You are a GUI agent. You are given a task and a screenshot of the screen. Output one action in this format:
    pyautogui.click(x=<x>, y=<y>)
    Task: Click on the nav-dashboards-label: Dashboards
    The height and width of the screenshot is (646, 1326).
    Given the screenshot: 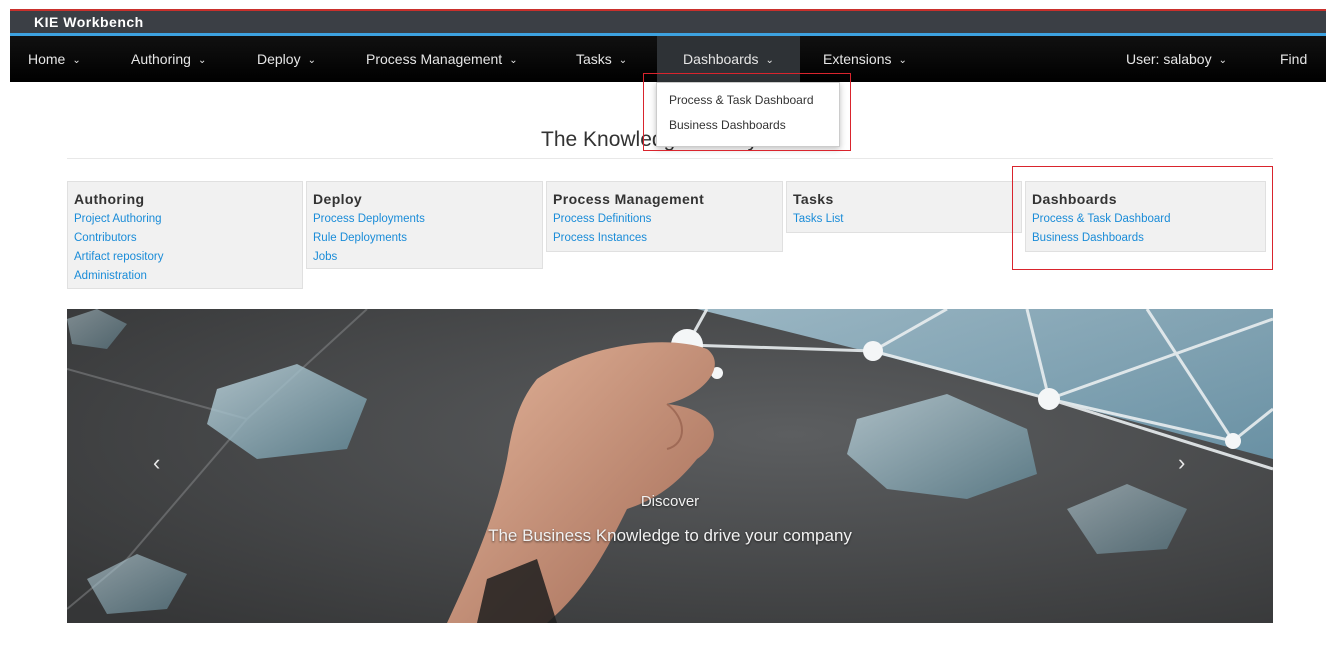 What is the action you would take?
    pyautogui.click(x=721, y=59)
    